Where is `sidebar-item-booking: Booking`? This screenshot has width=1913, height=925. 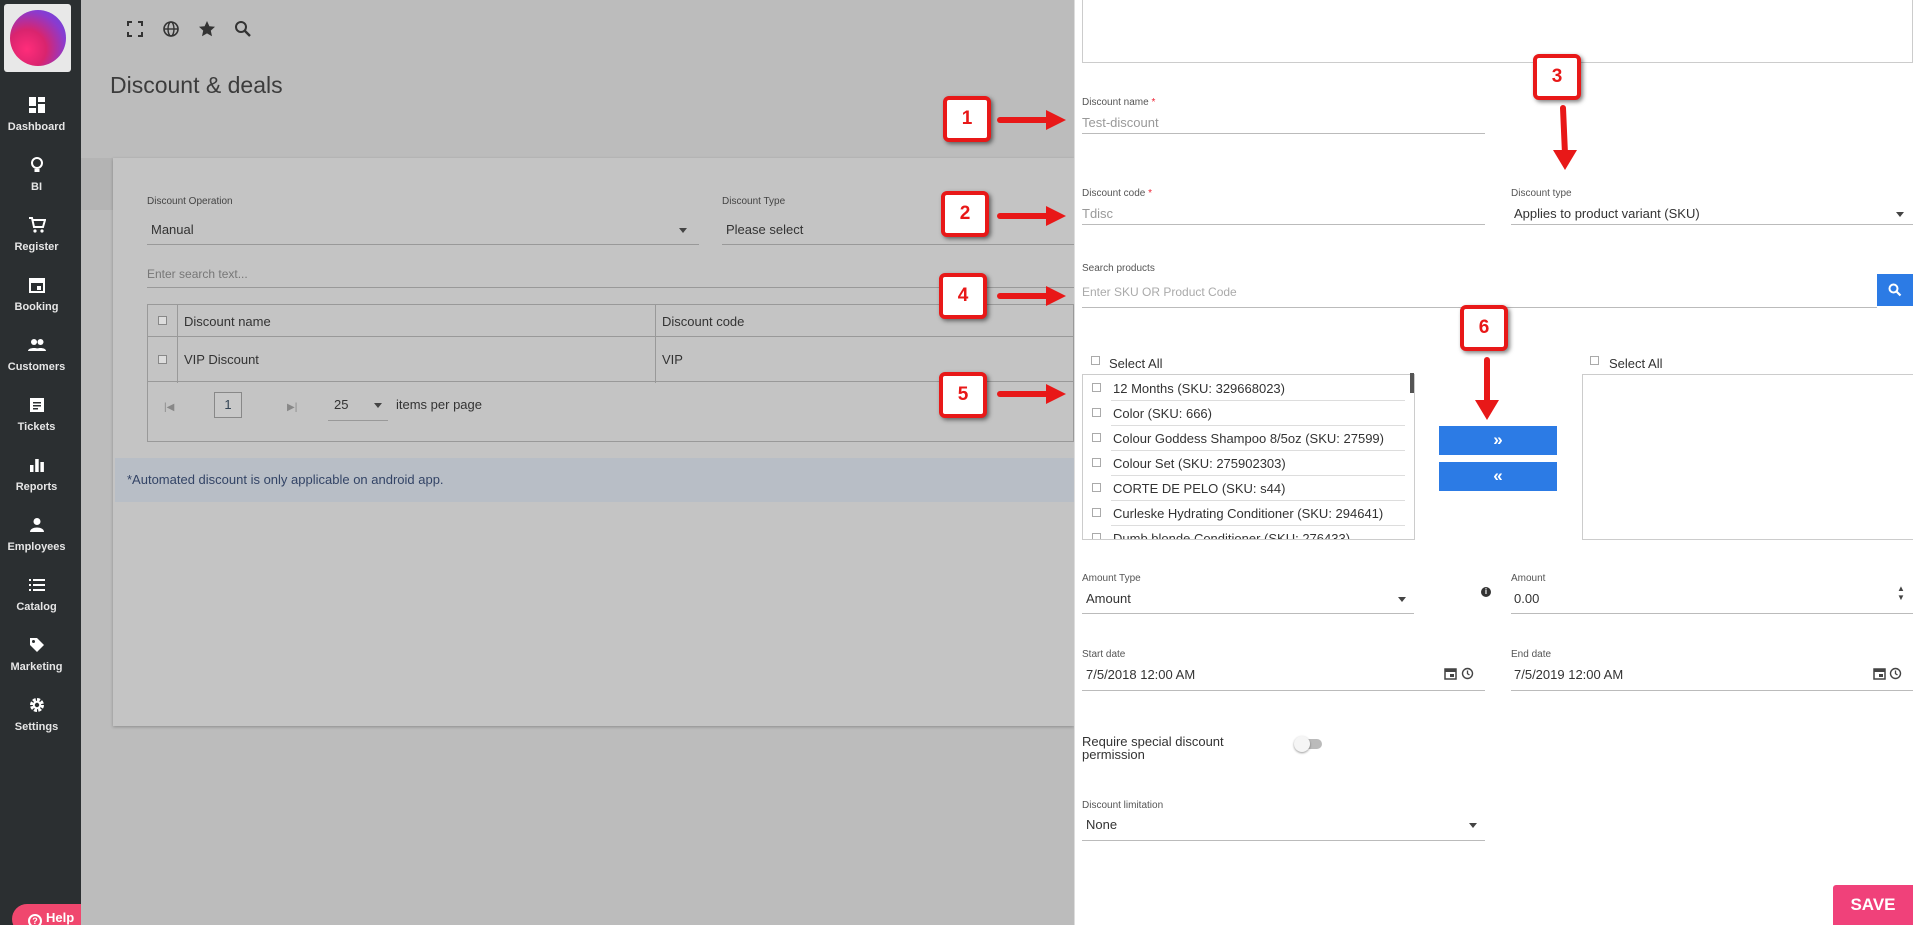 sidebar-item-booking: Booking is located at coordinates (36, 295).